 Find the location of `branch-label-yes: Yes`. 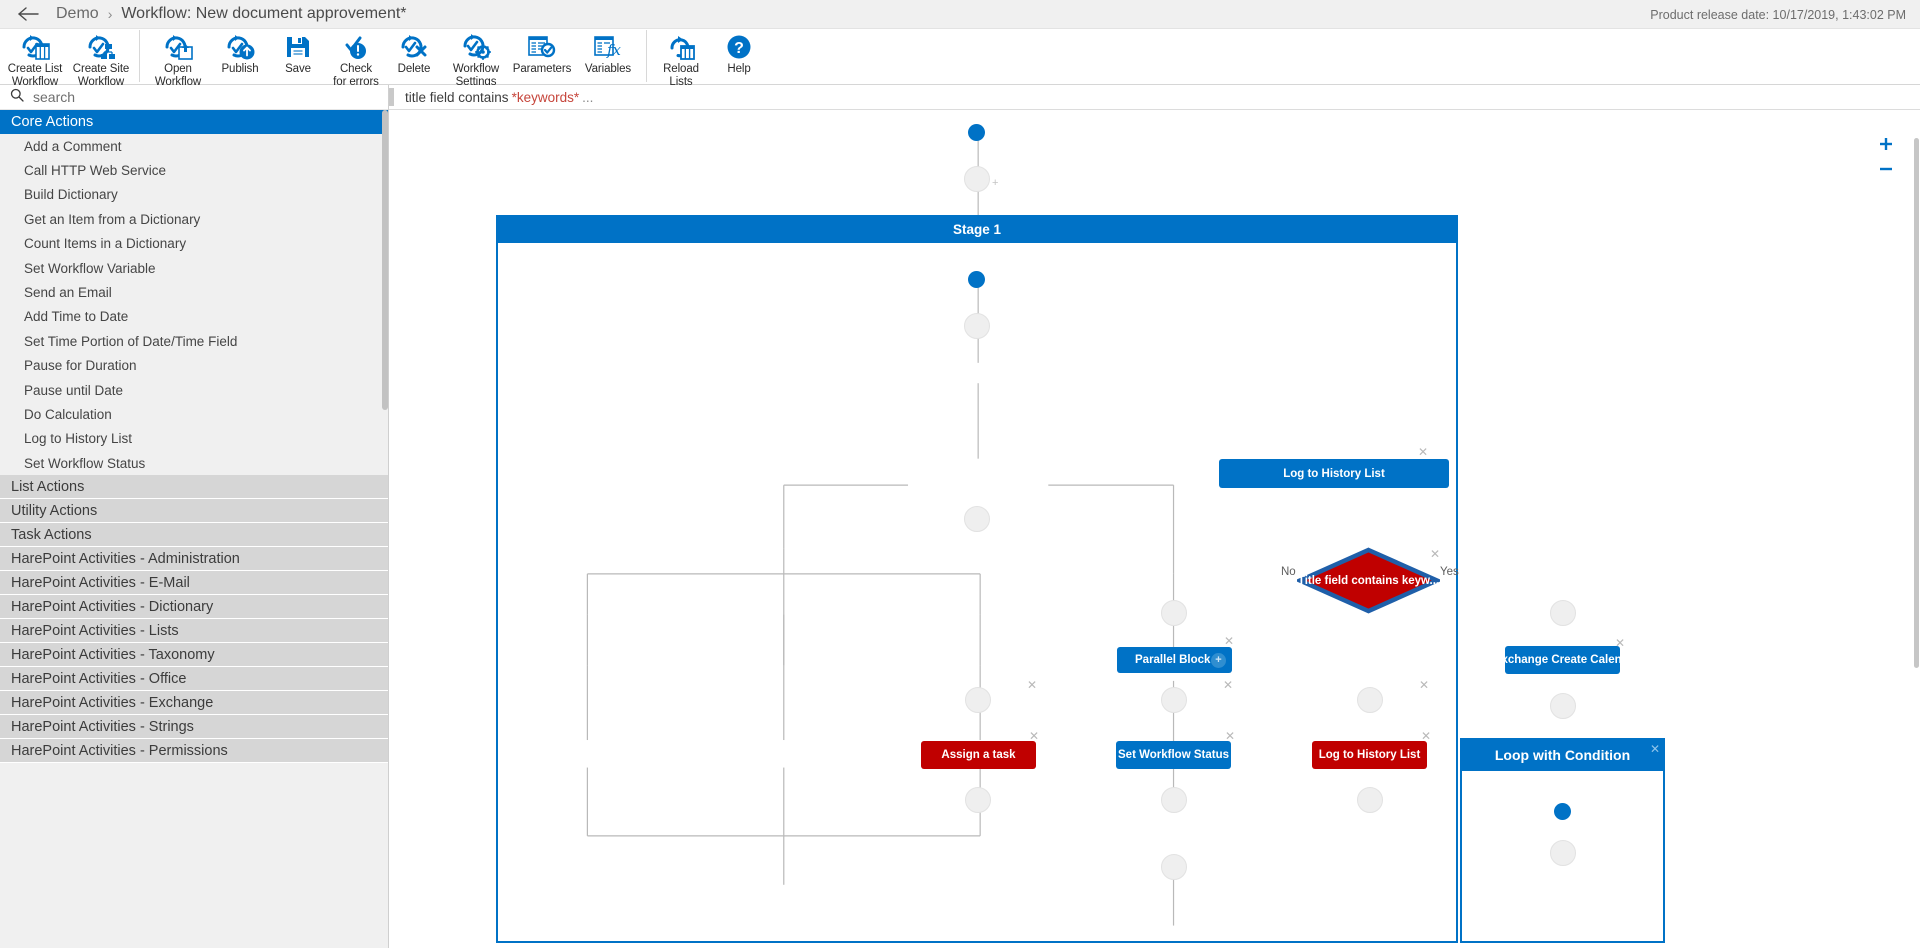

branch-label-yes: Yes is located at coordinates (1449, 572).